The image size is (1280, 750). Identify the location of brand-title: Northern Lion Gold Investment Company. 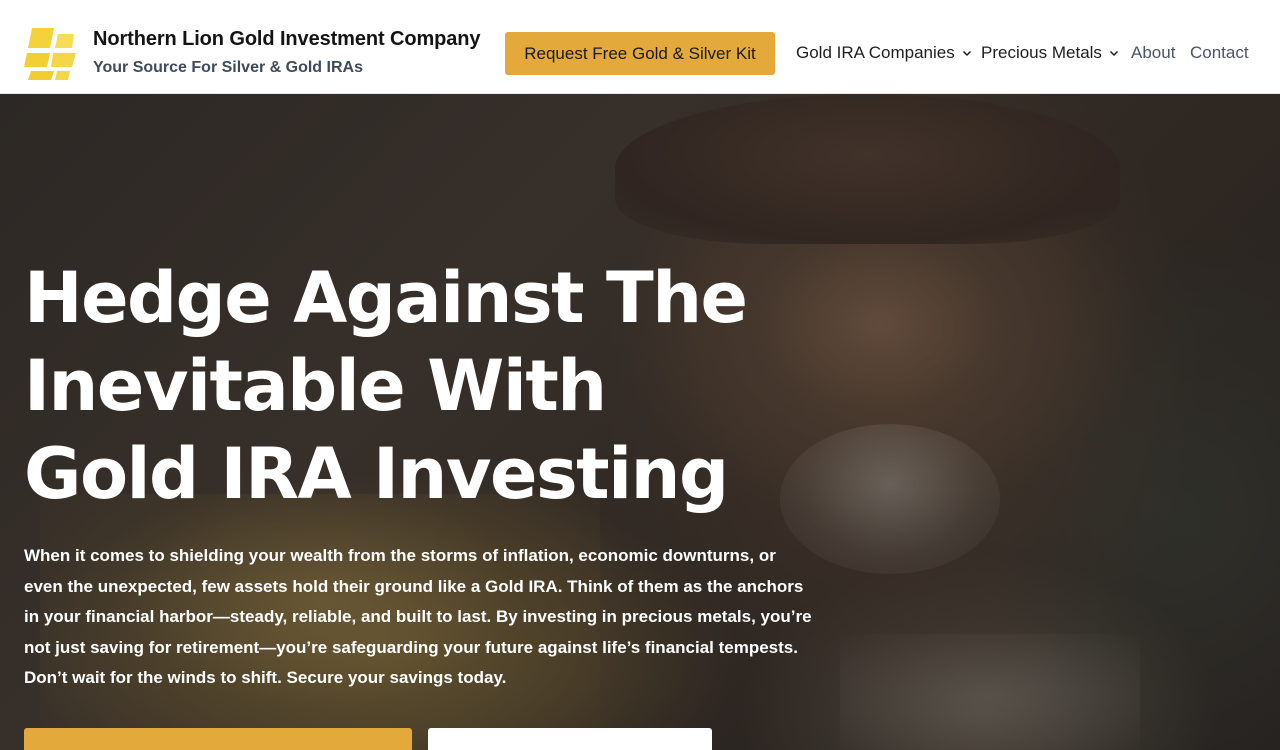
(287, 39).